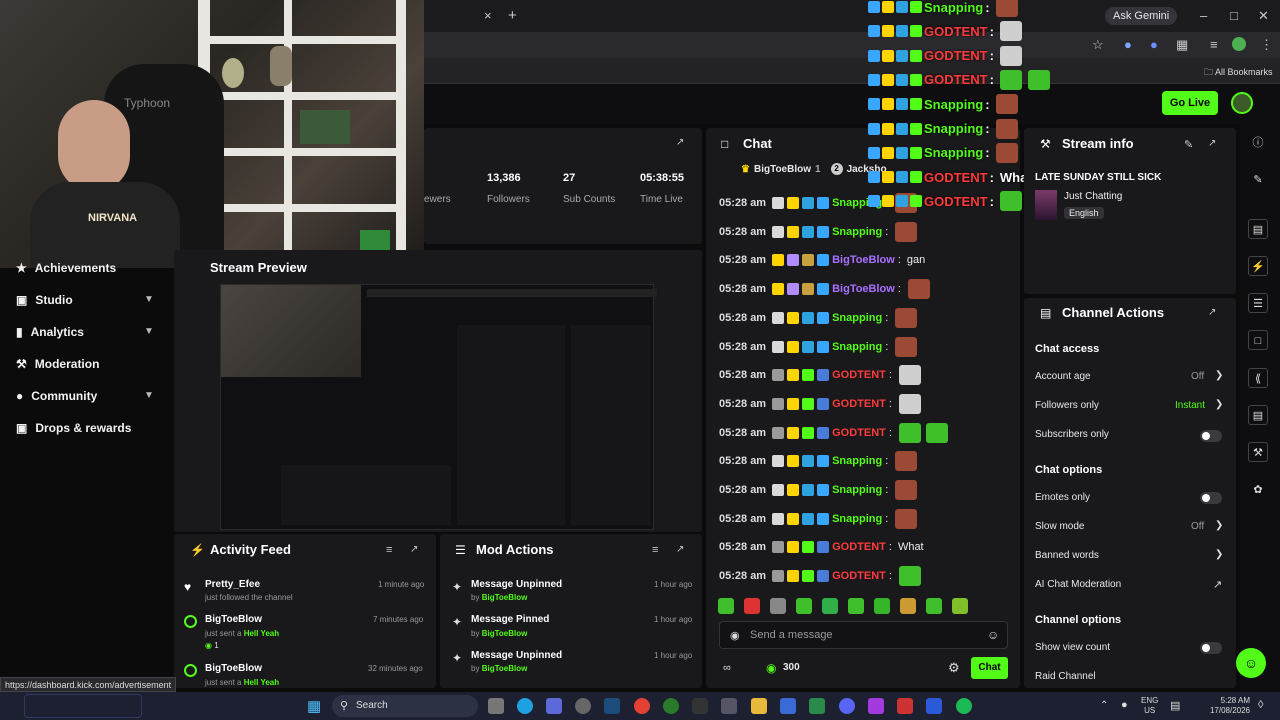  I want to click on info-icon: ⓘ, so click(1258, 143).